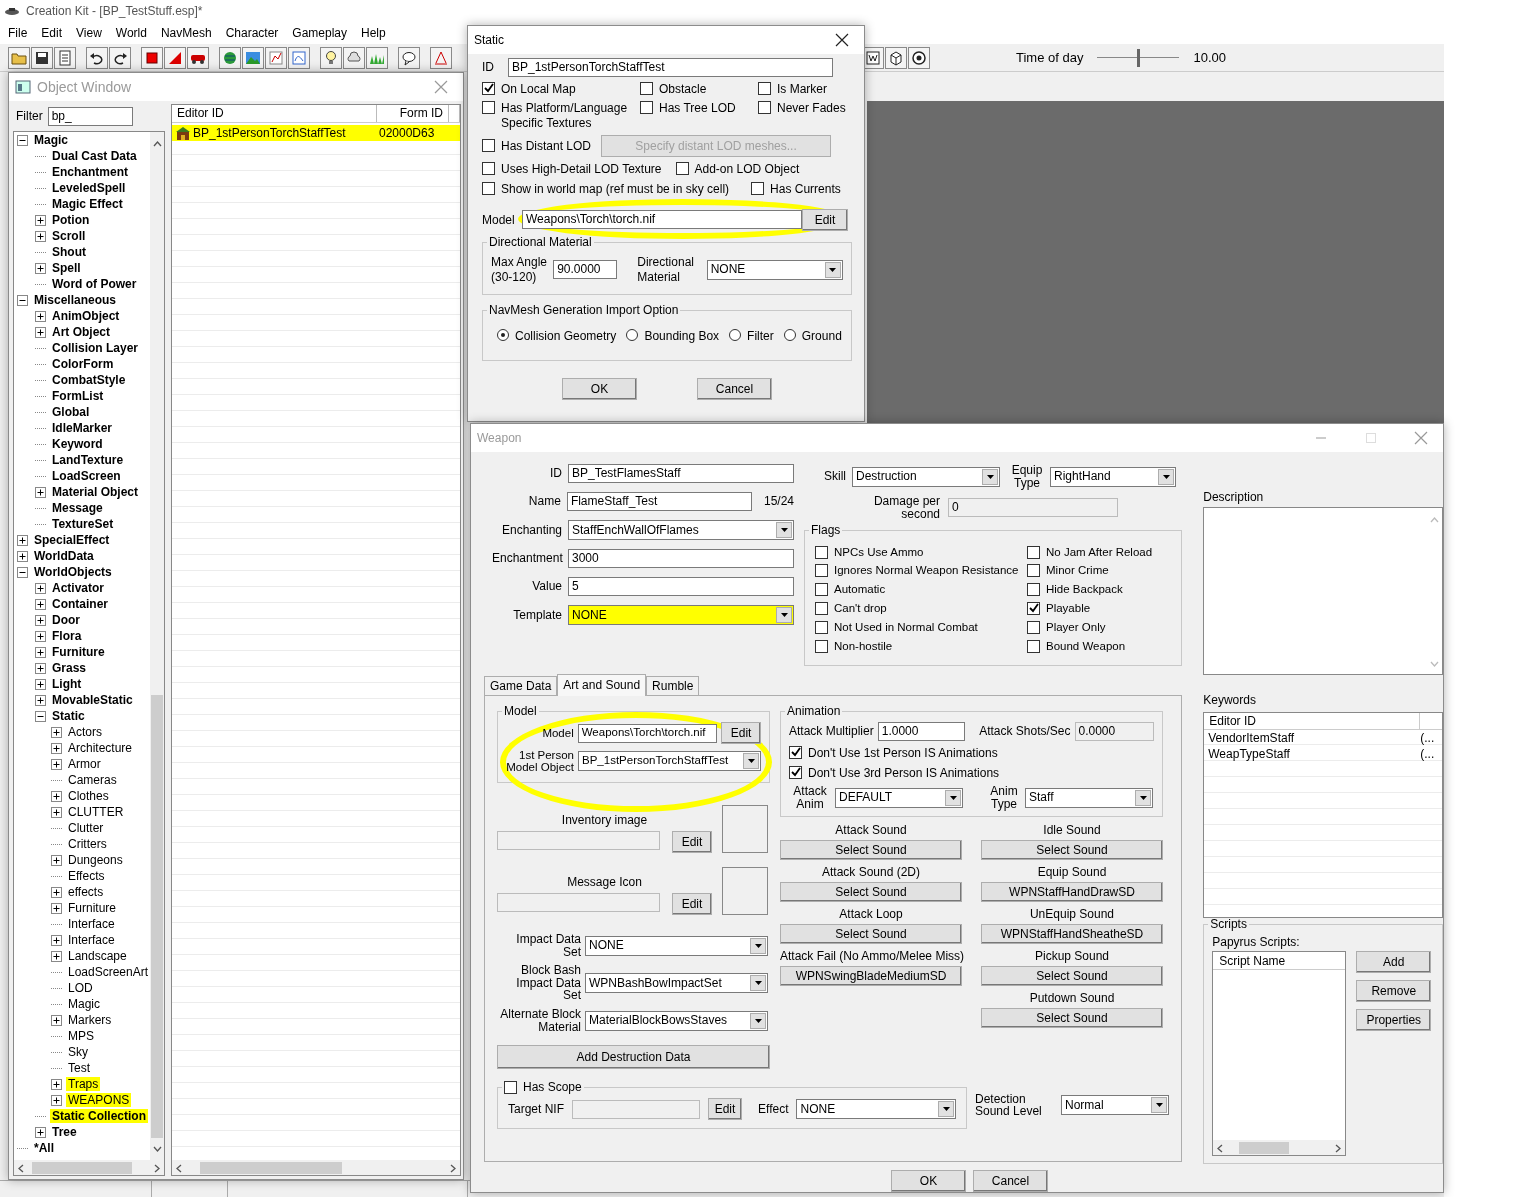 The image size is (1536, 1197). I want to click on tree-item: IdleMarker, so click(82, 428).